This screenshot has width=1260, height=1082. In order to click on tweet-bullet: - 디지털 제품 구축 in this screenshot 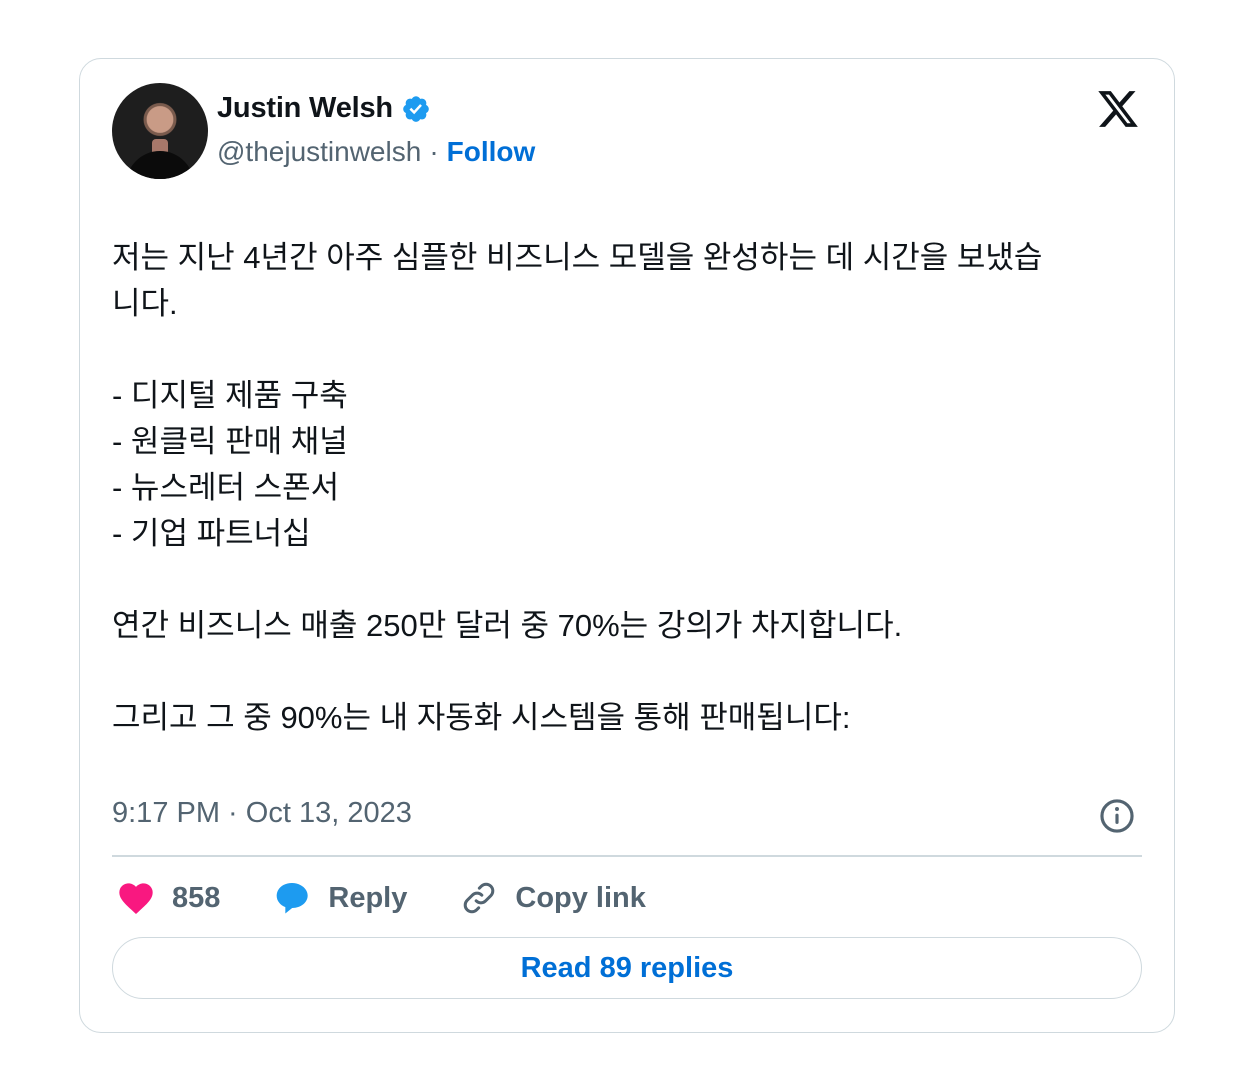, I will do `click(230, 395)`.